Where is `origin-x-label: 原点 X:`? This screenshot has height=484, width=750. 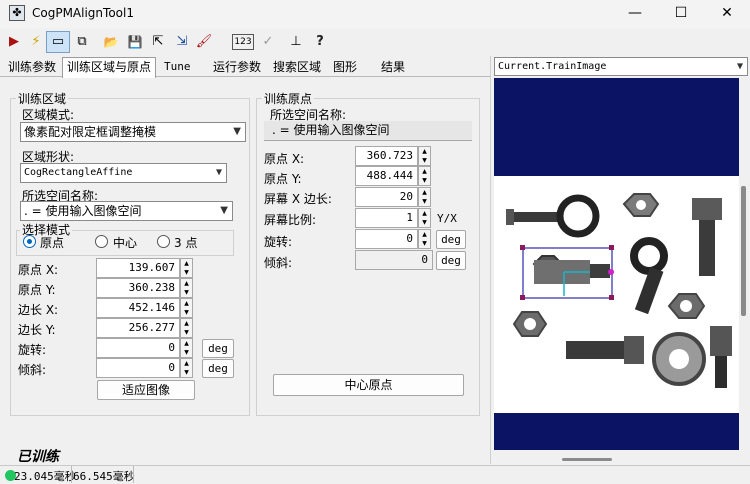 origin-x-label: 原点 X: is located at coordinates (38, 270).